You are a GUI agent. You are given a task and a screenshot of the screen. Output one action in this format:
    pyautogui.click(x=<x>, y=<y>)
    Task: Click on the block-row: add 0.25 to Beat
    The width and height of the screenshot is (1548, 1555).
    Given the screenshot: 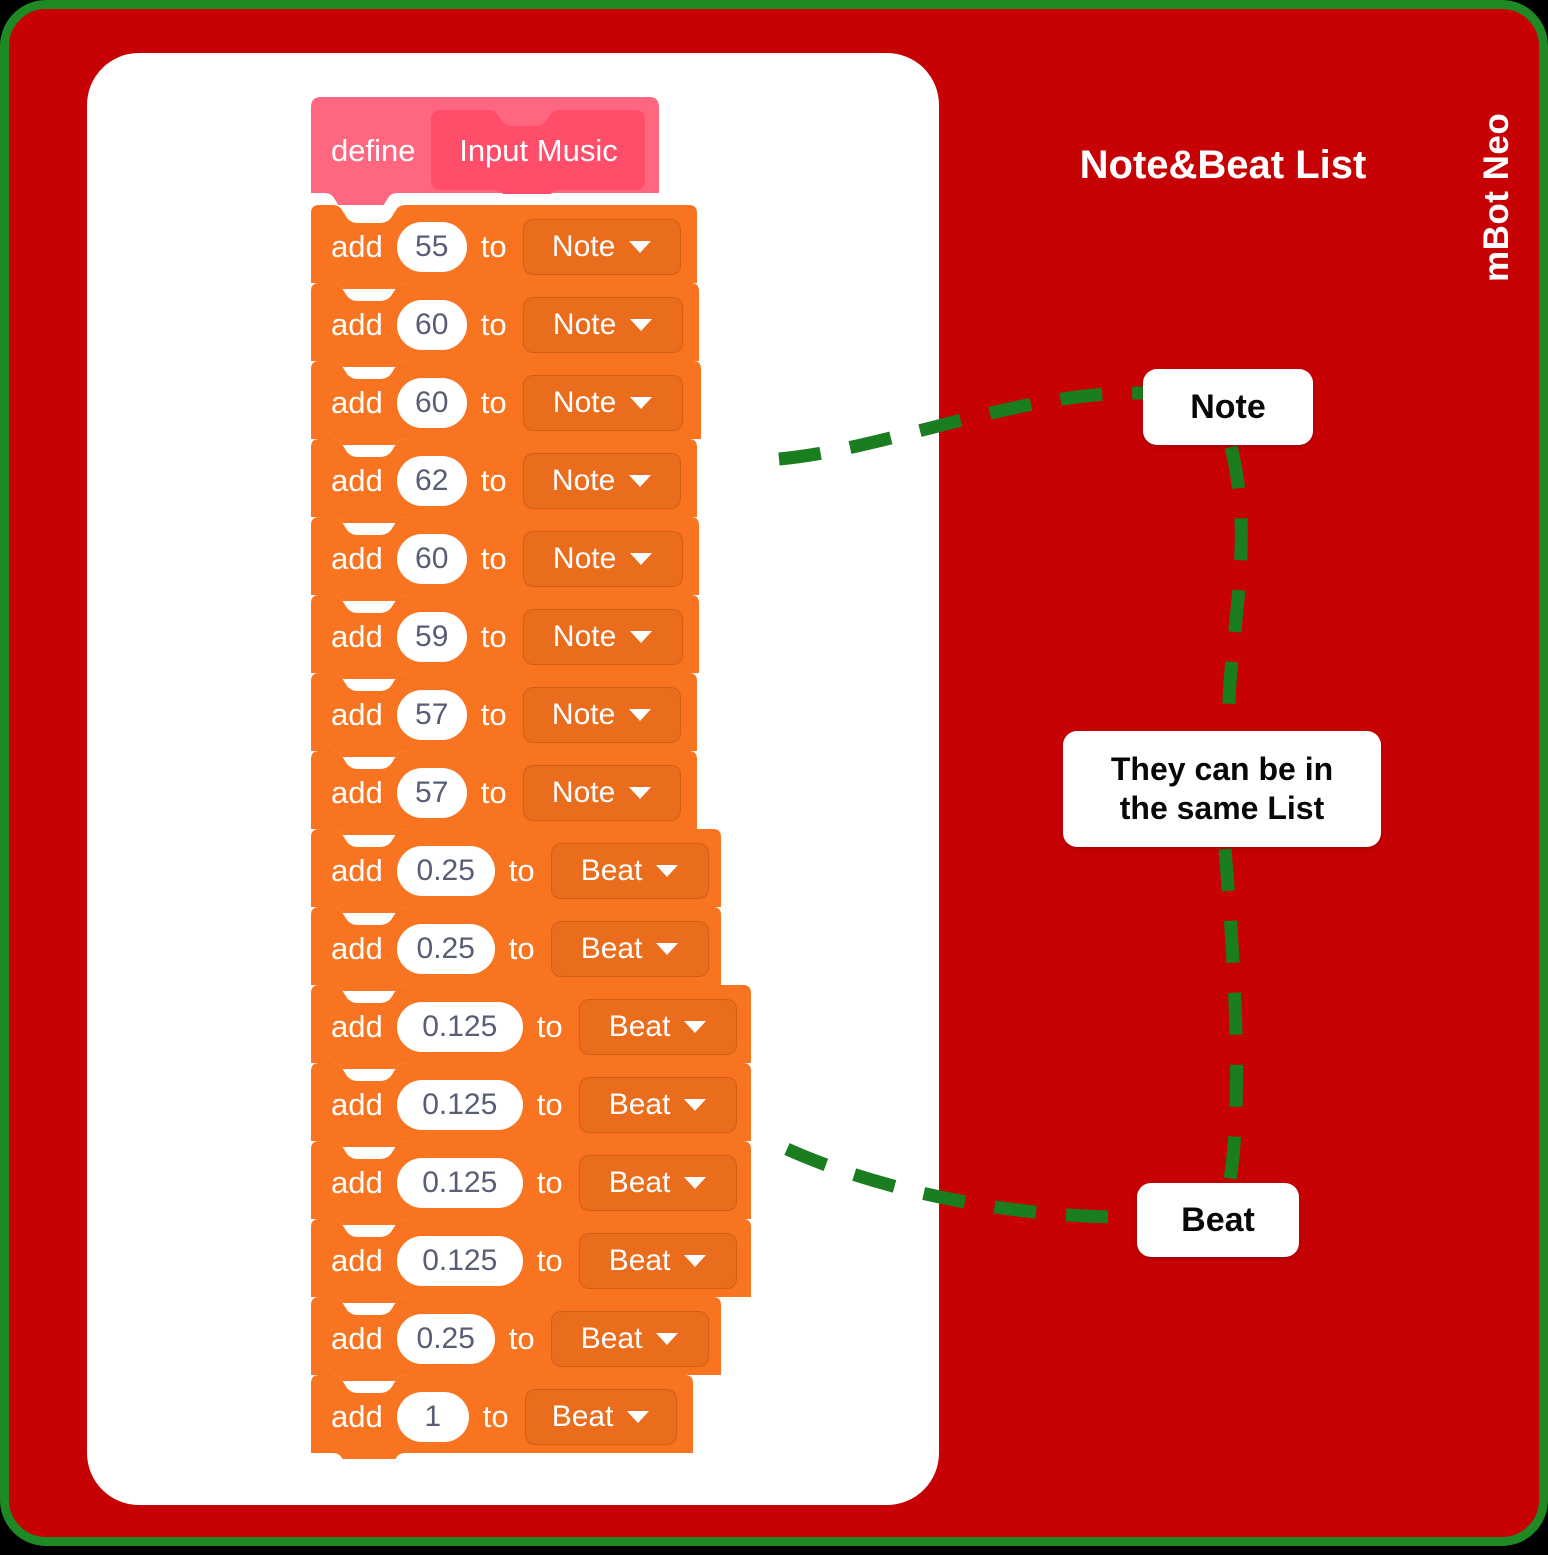 What is the action you would take?
    pyautogui.click(x=510, y=949)
    